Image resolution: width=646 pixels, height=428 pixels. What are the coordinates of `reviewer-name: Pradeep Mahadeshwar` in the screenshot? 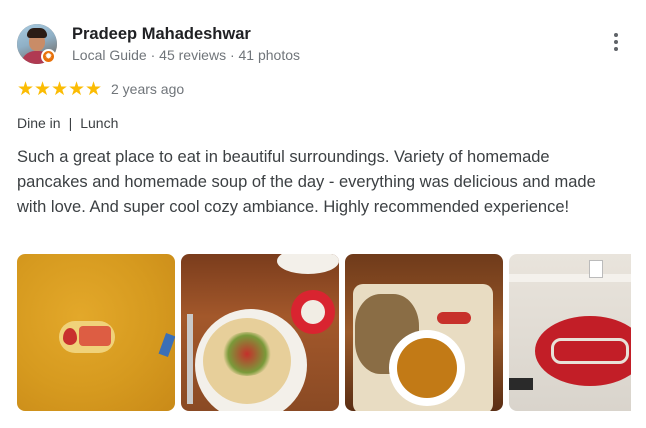 It's located at (161, 34).